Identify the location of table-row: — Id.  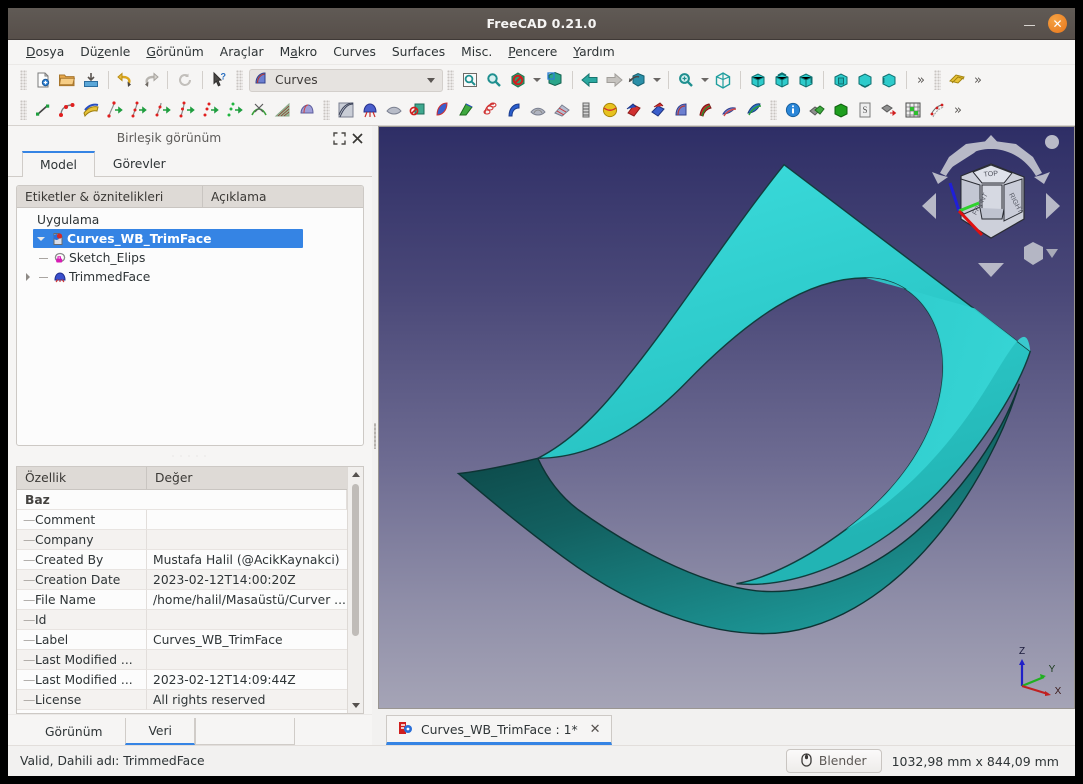
(182, 620).